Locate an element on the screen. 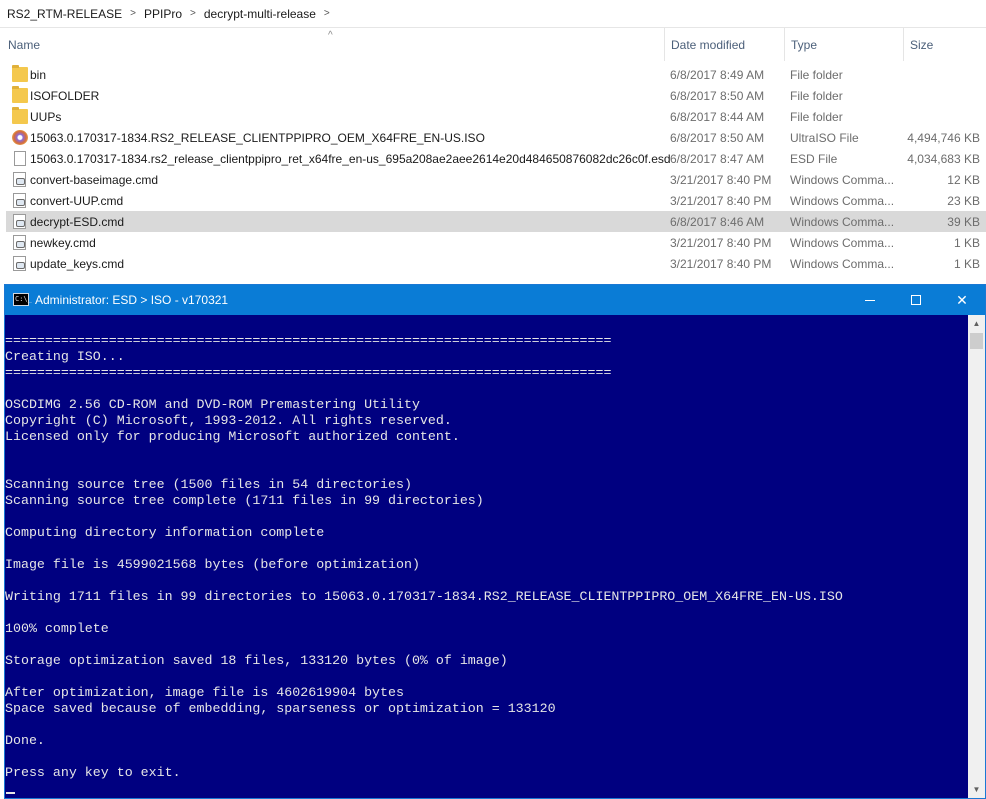 The image size is (986, 799). command-prompt-icon: C:\_ is located at coordinates (22, 299).